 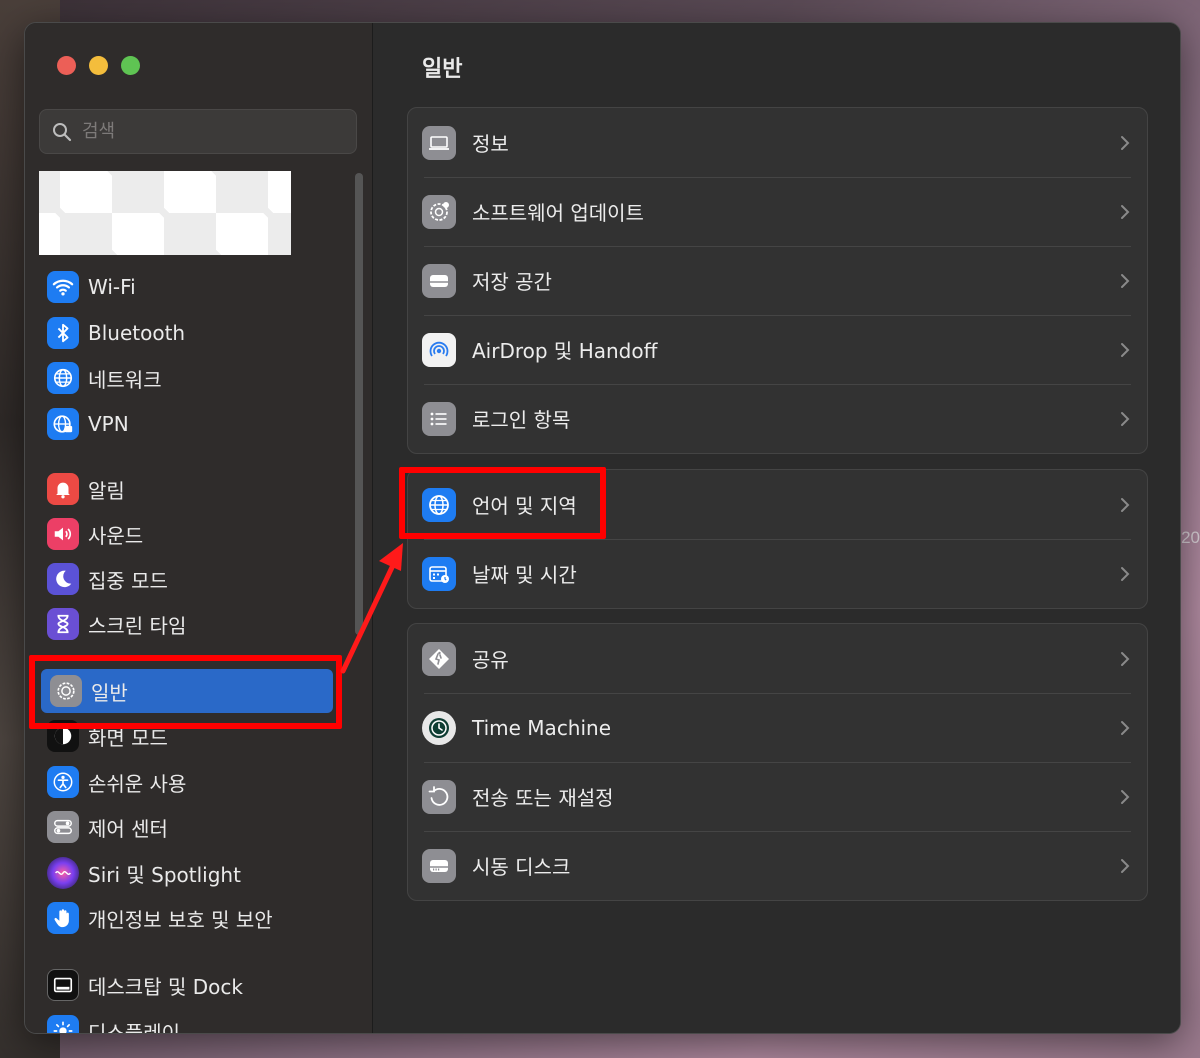 What do you see at coordinates (524, 575) in the screenshot?
I see `row-label: 날짜 및 시간` at bounding box center [524, 575].